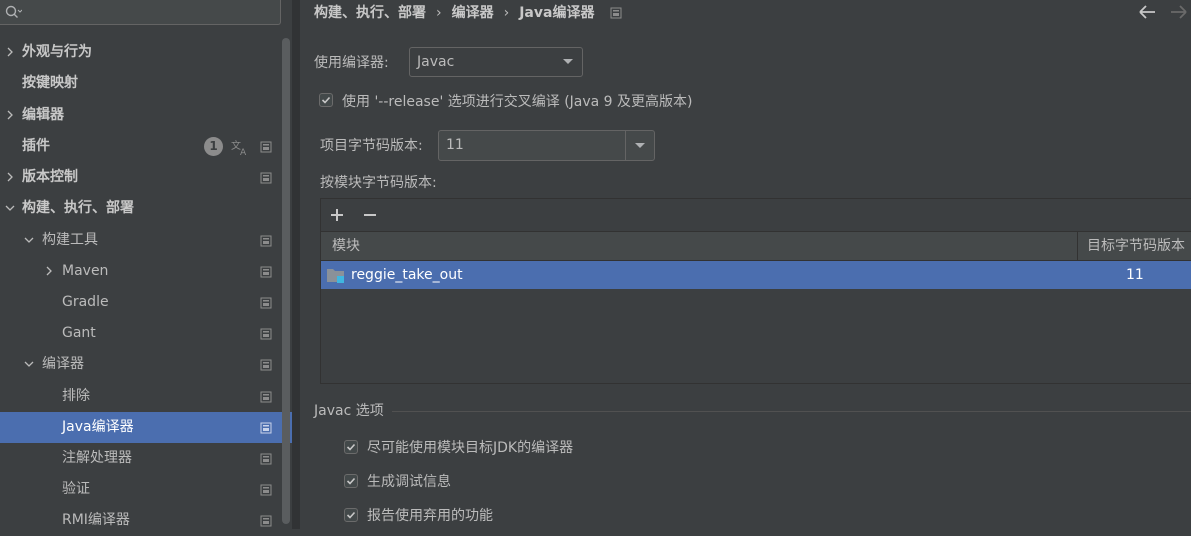  What do you see at coordinates (1131, 246) in the screenshot?
I see `column-header-target-version: 目标字节码版本` at bounding box center [1131, 246].